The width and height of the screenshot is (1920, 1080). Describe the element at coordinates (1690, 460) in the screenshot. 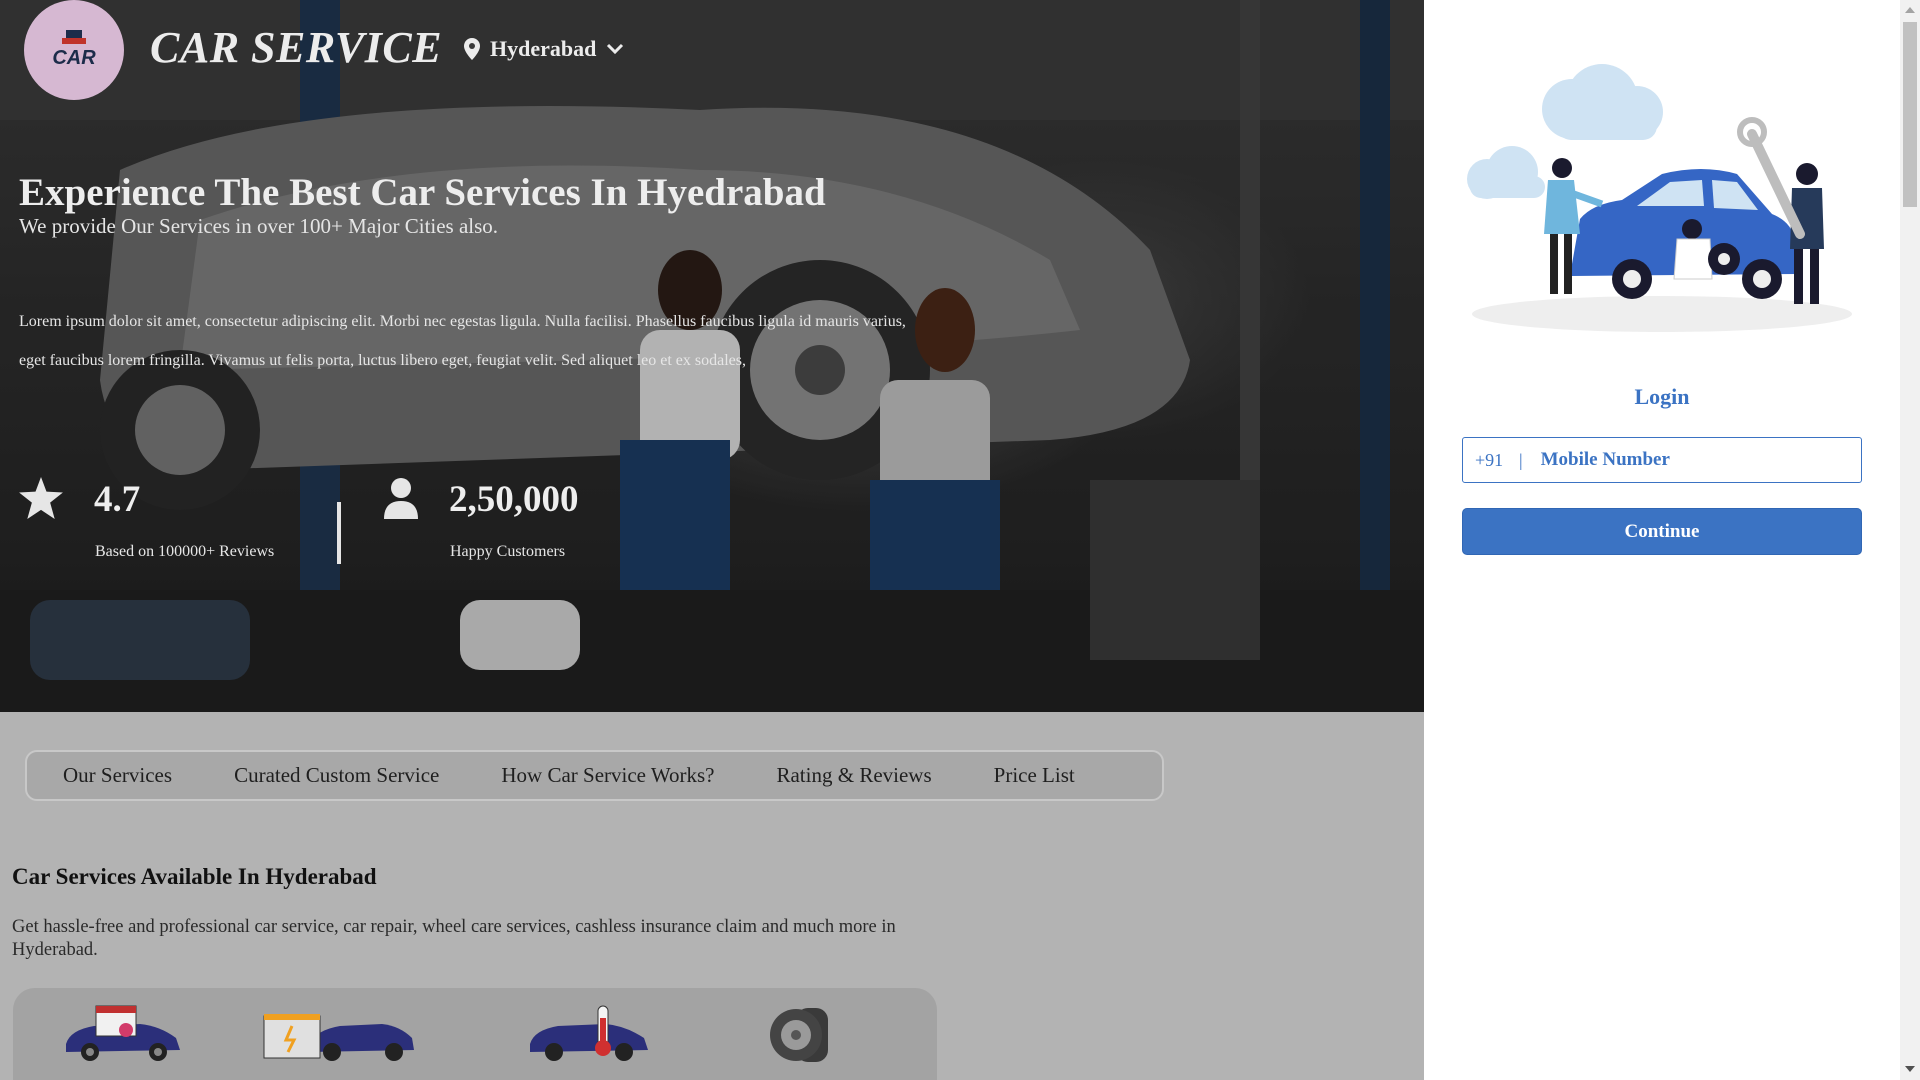

I see `mobile-number-input` at that location.